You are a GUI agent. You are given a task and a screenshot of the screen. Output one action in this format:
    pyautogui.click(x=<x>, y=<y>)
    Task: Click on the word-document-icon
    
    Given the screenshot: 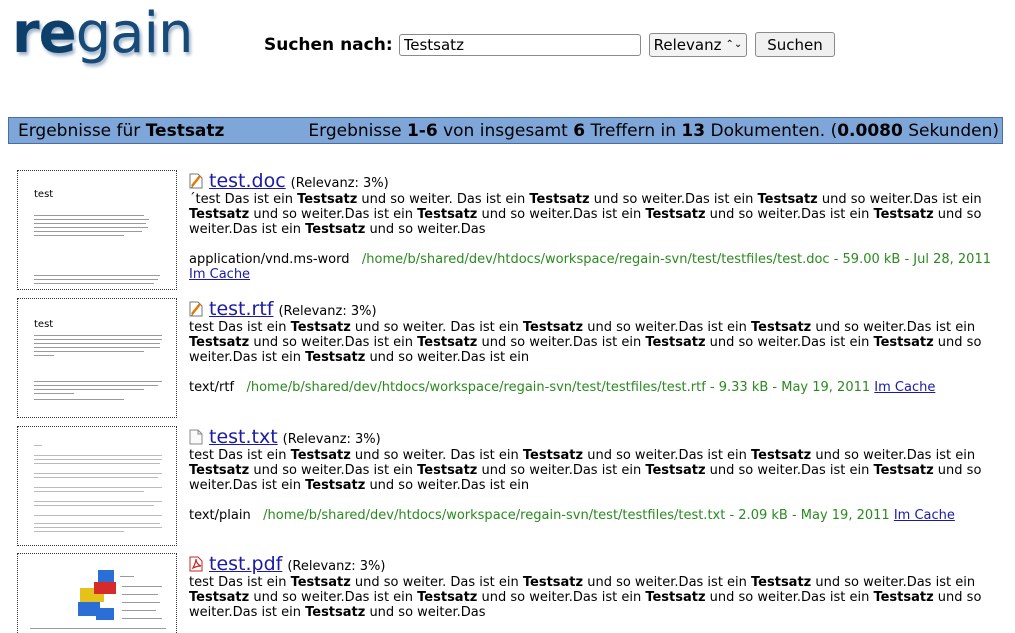 What is the action you would take?
    pyautogui.click(x=196, y=181)
    